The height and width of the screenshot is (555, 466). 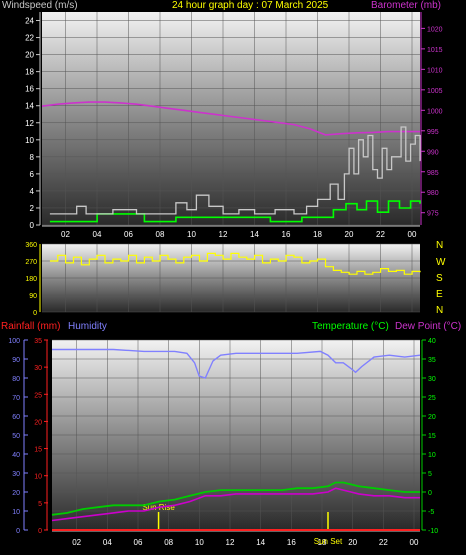 I want to click on humidity-axis-title: Humidity, so click(x=87, y=326).